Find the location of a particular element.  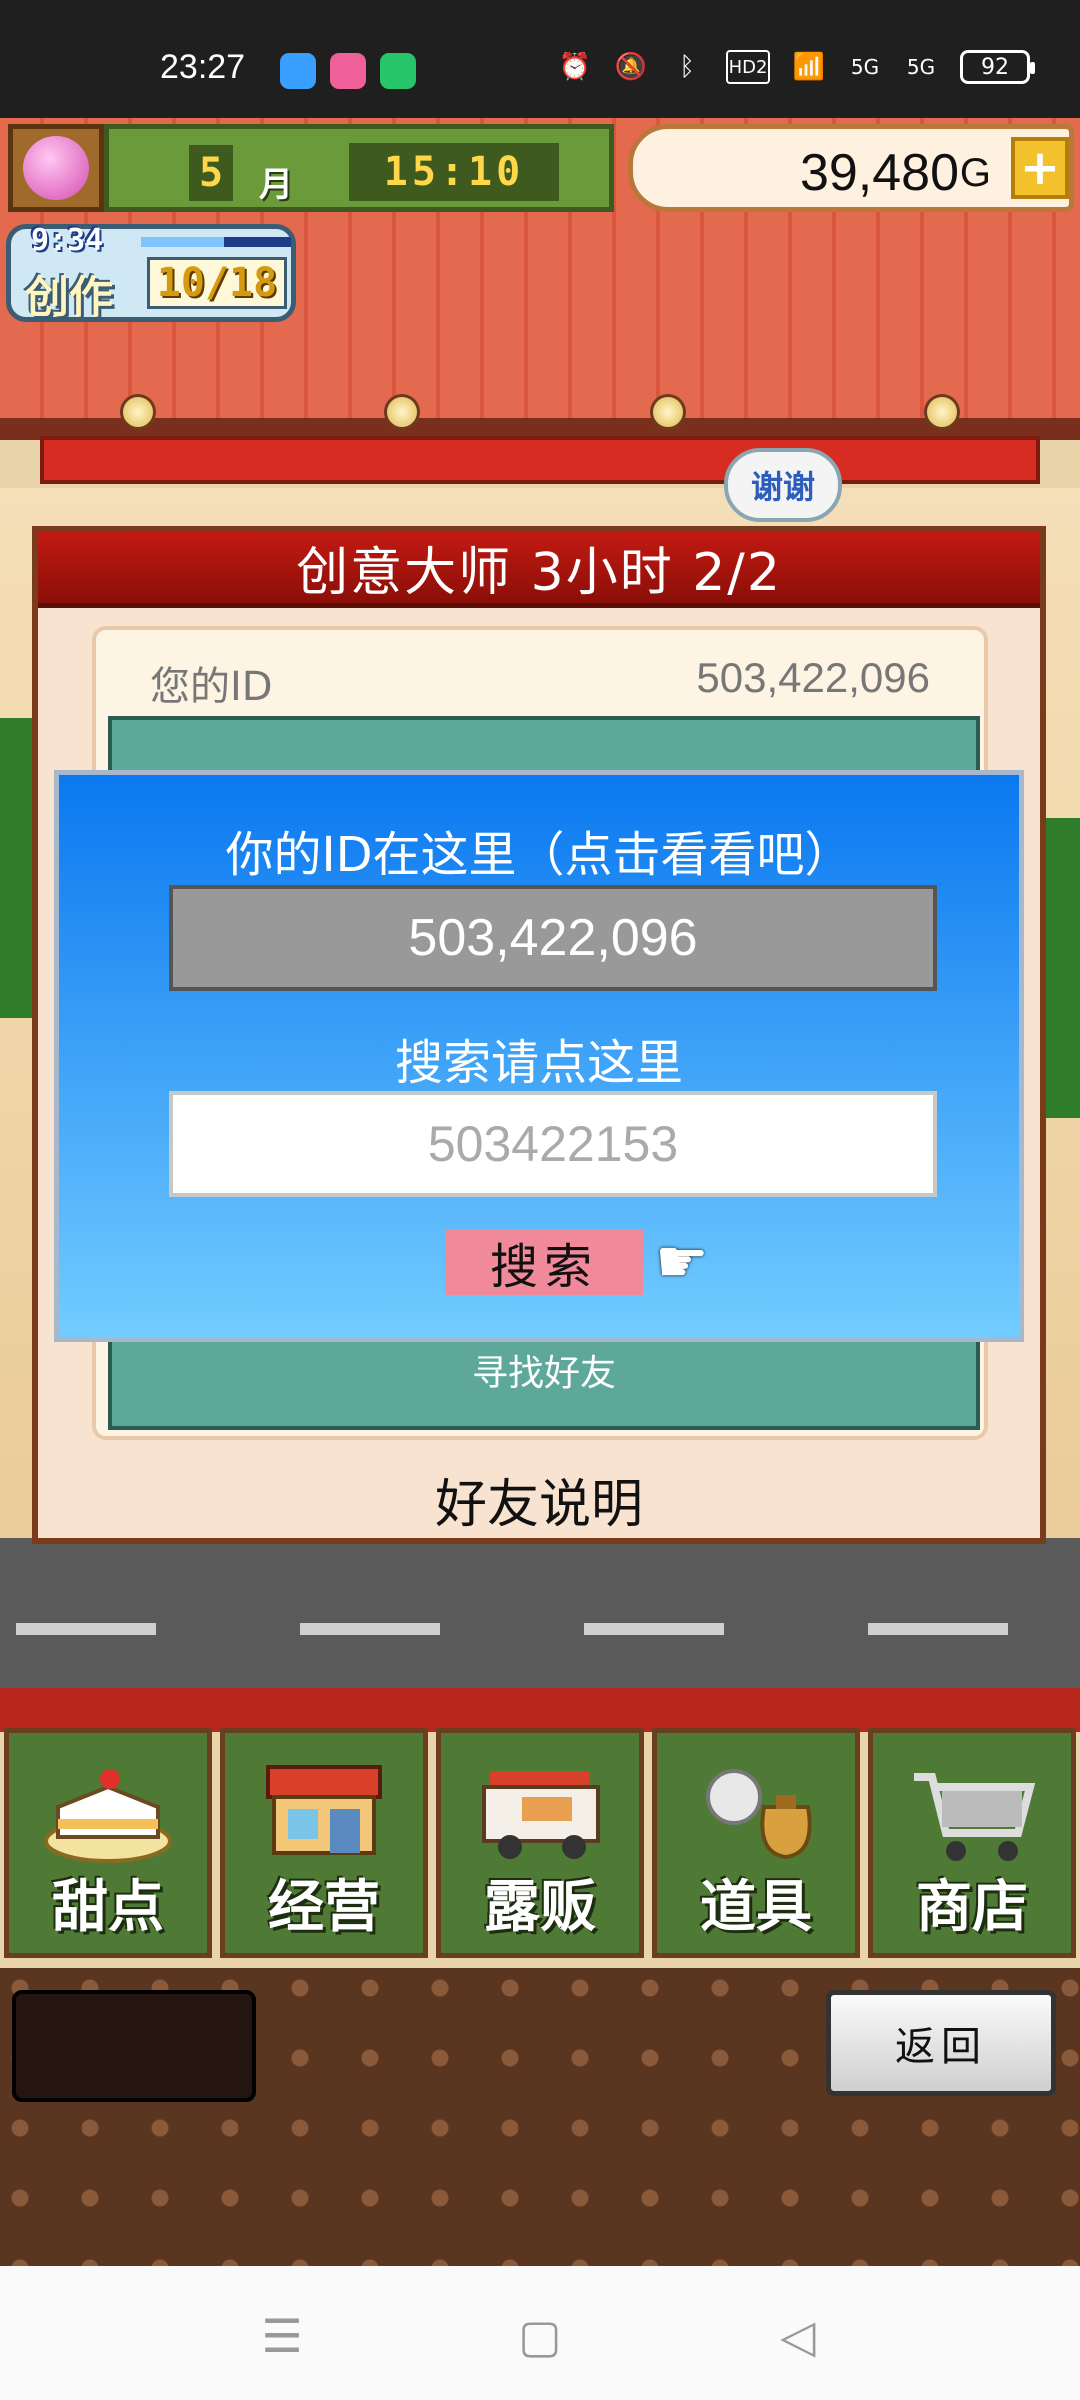

search-button: 搜索 is located at coordinates (544, 1262).